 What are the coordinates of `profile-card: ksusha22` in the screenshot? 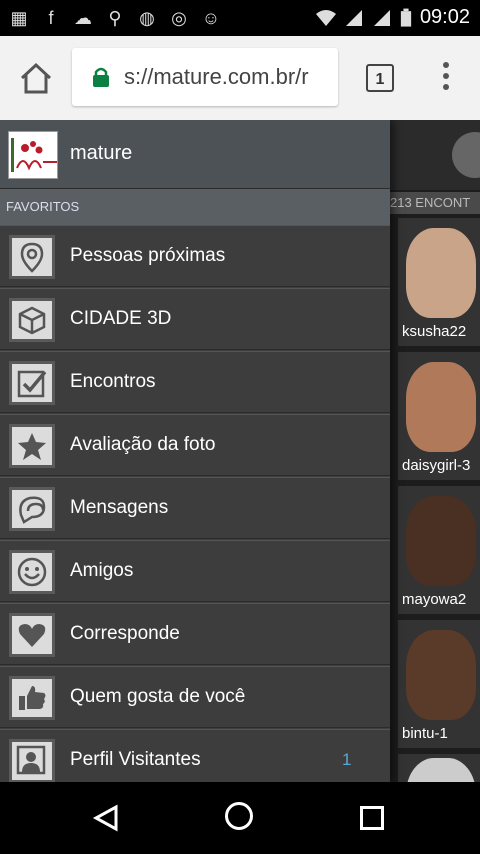 It's located at (439, 282).